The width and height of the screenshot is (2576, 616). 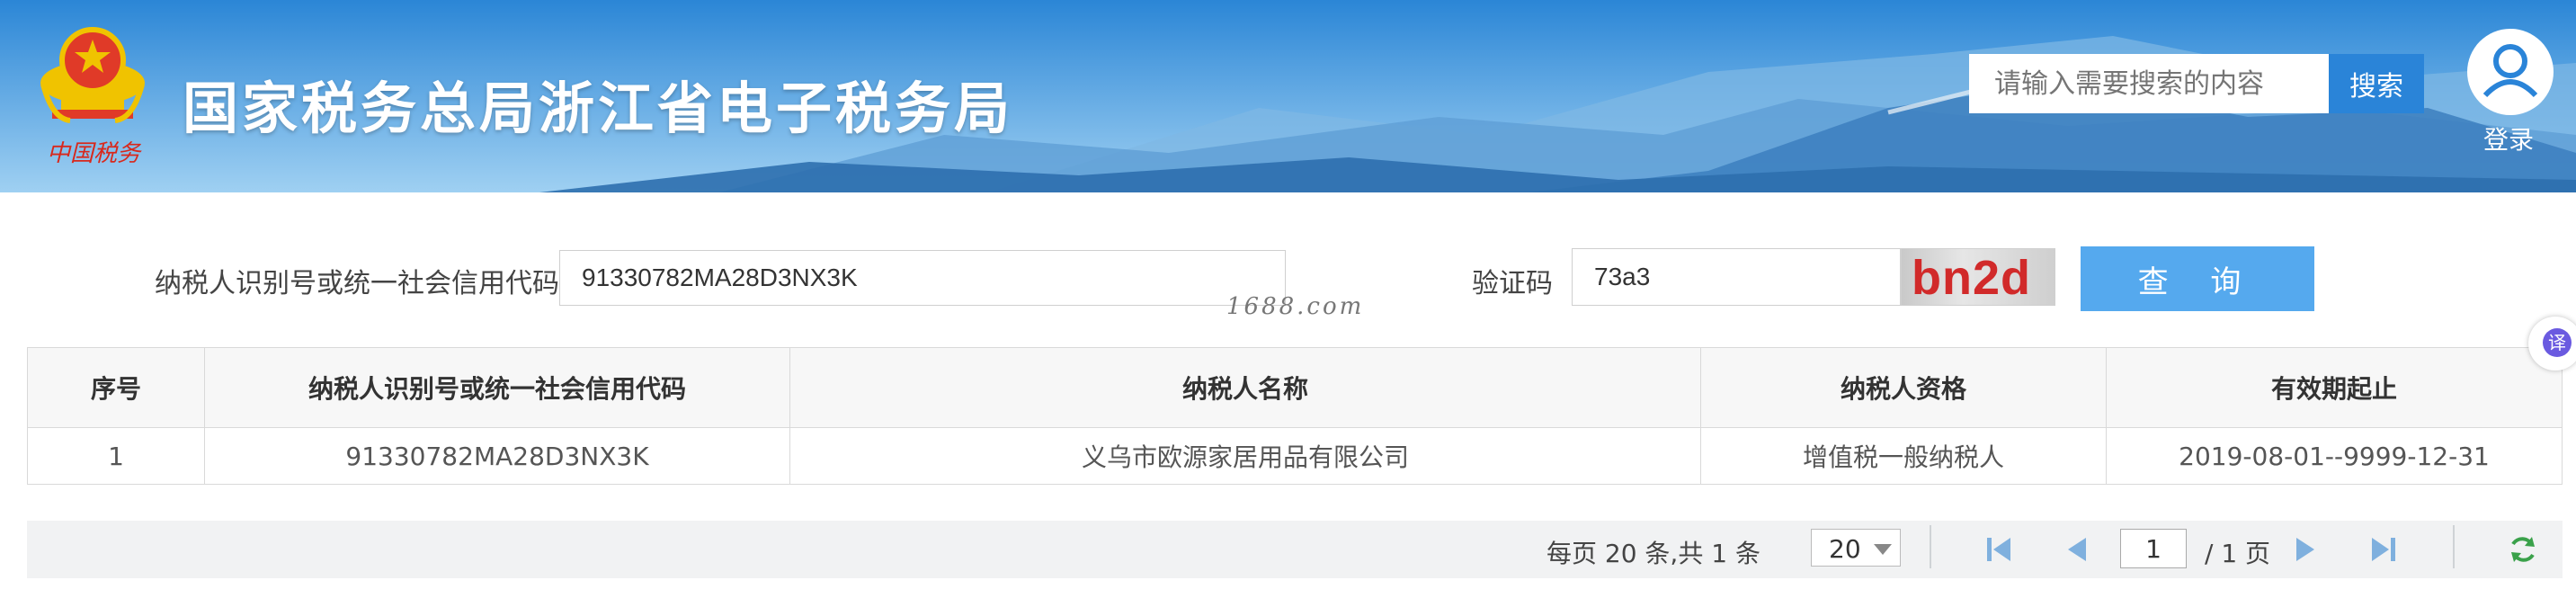 What do you see at coordinates (1295, 306) in the screenshot?
I see `watermark-text: 1688.com` at bounding box center [1295, 306].